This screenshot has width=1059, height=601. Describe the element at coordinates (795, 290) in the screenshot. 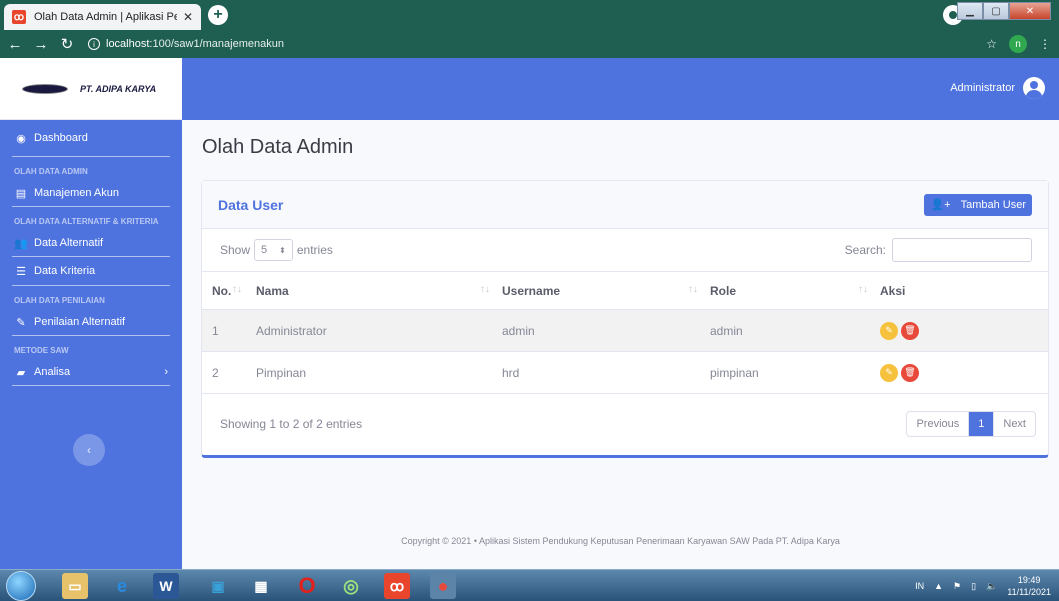

I see `column-header-role: Role ↑↓` at that location.